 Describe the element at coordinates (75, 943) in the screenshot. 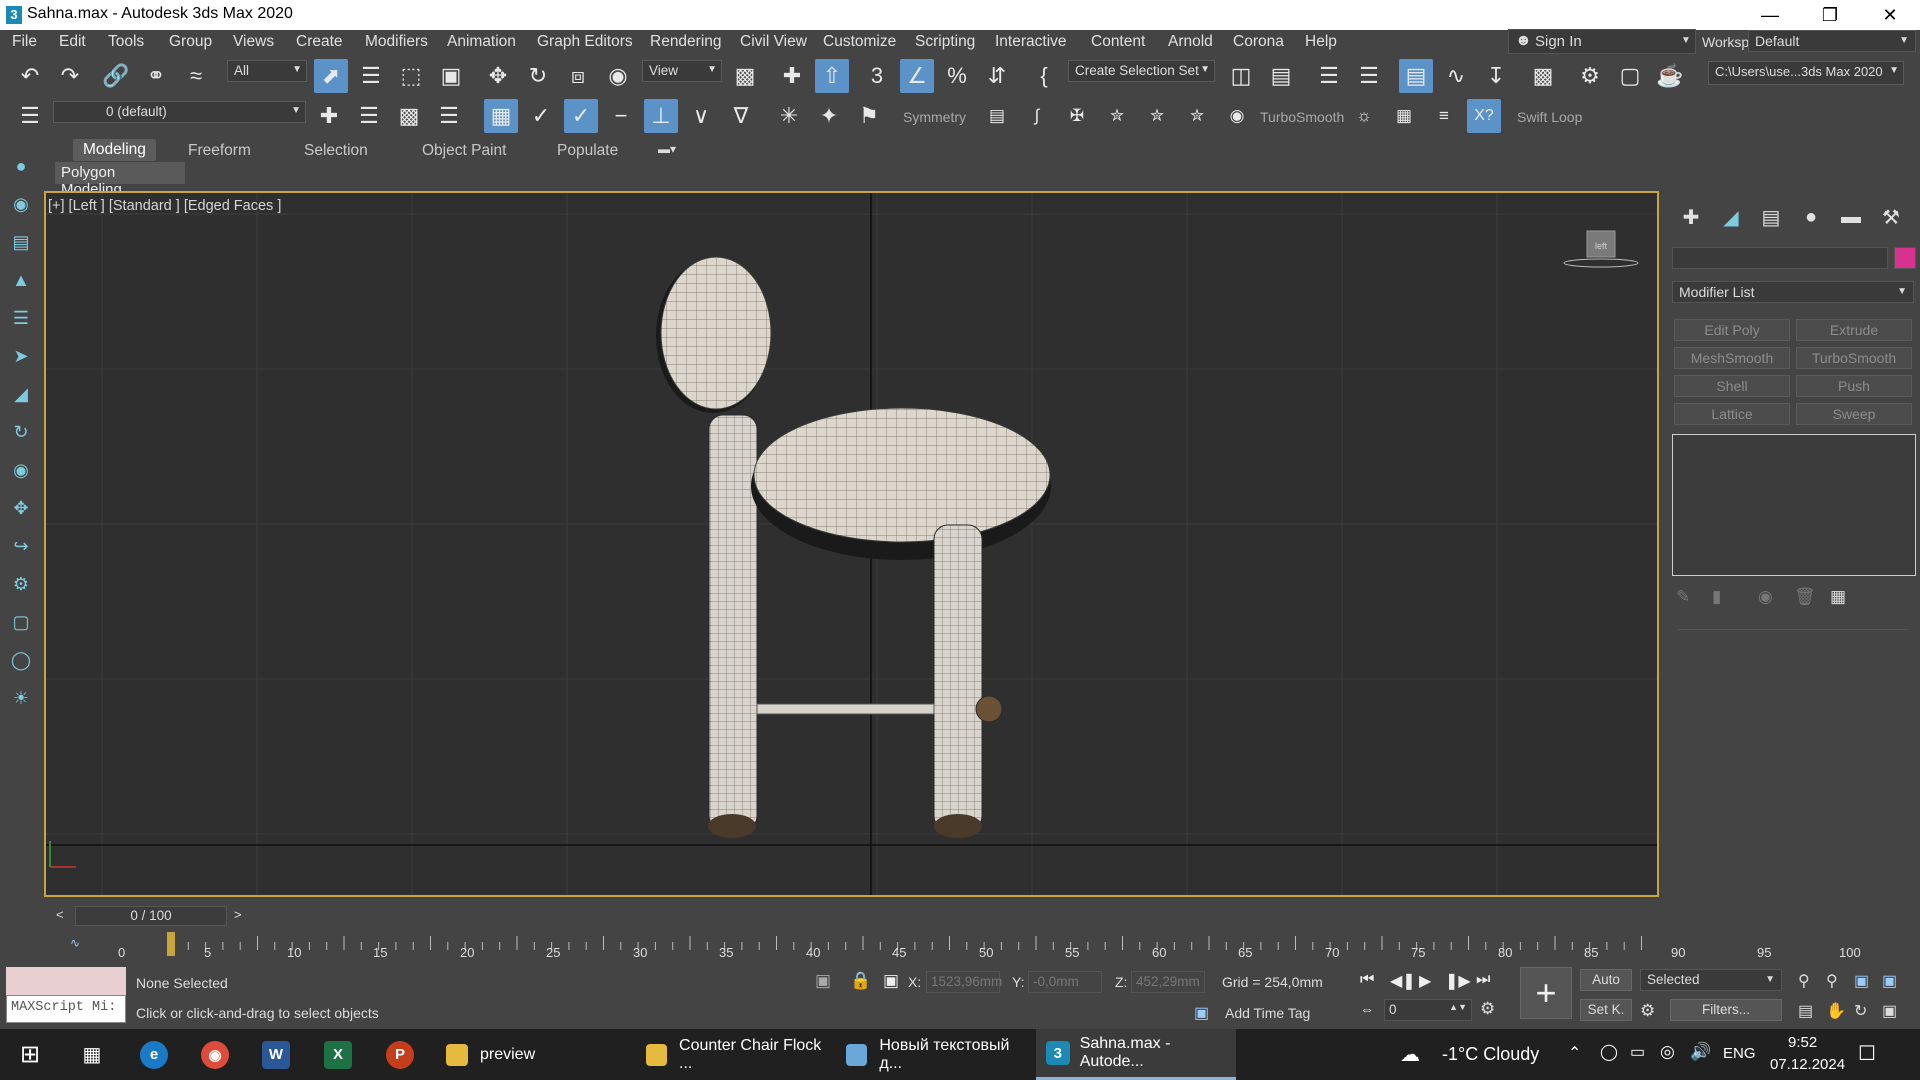

I see `curve-editor-mini-icon: ∿` at that location.